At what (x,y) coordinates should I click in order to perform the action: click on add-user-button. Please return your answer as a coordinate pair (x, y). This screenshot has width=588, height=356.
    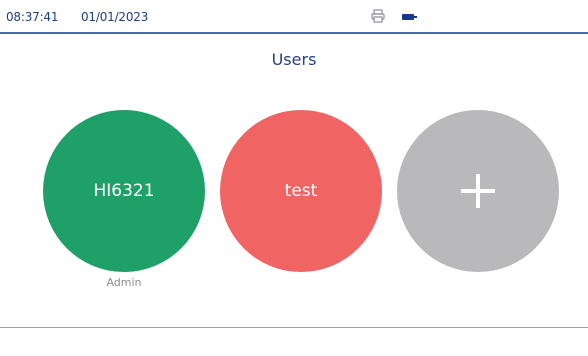
    Looking at the image, I should click on (478, 191).